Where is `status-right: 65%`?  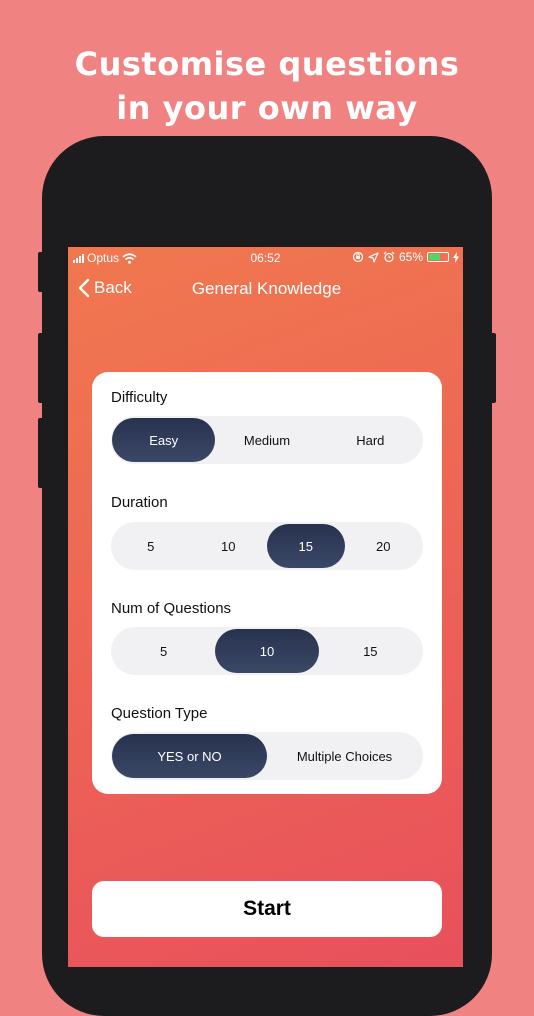
status-right: 65% is located at coordinates (405, 257).